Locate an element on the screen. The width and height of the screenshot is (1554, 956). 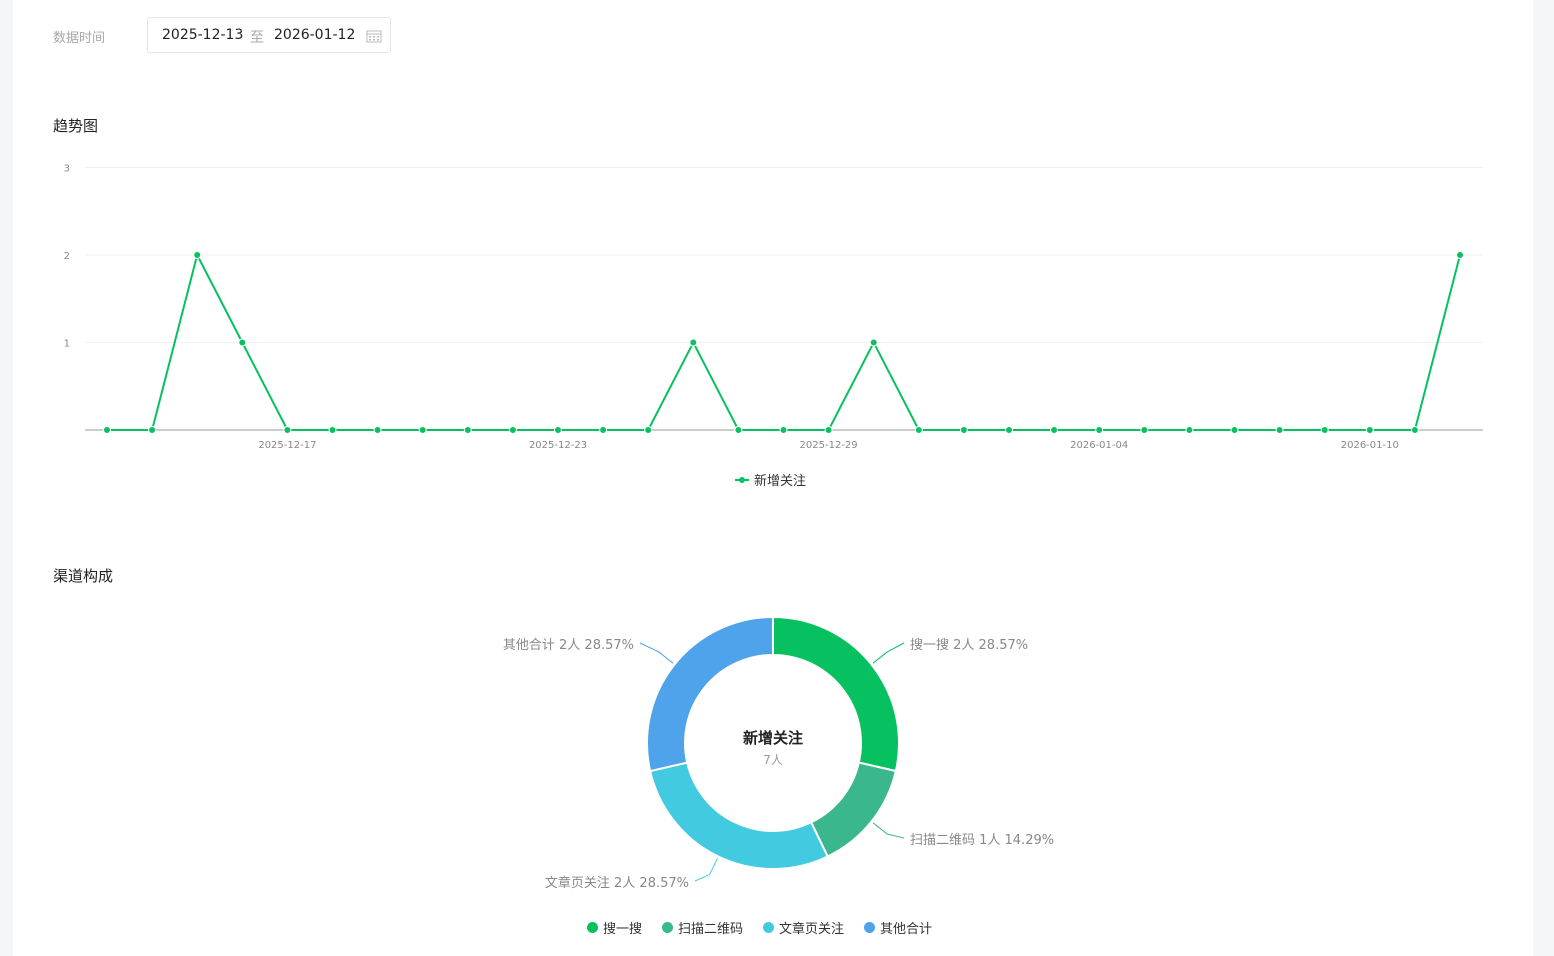
trend-legend: 新增关注 is located at coordinates (770, 479).